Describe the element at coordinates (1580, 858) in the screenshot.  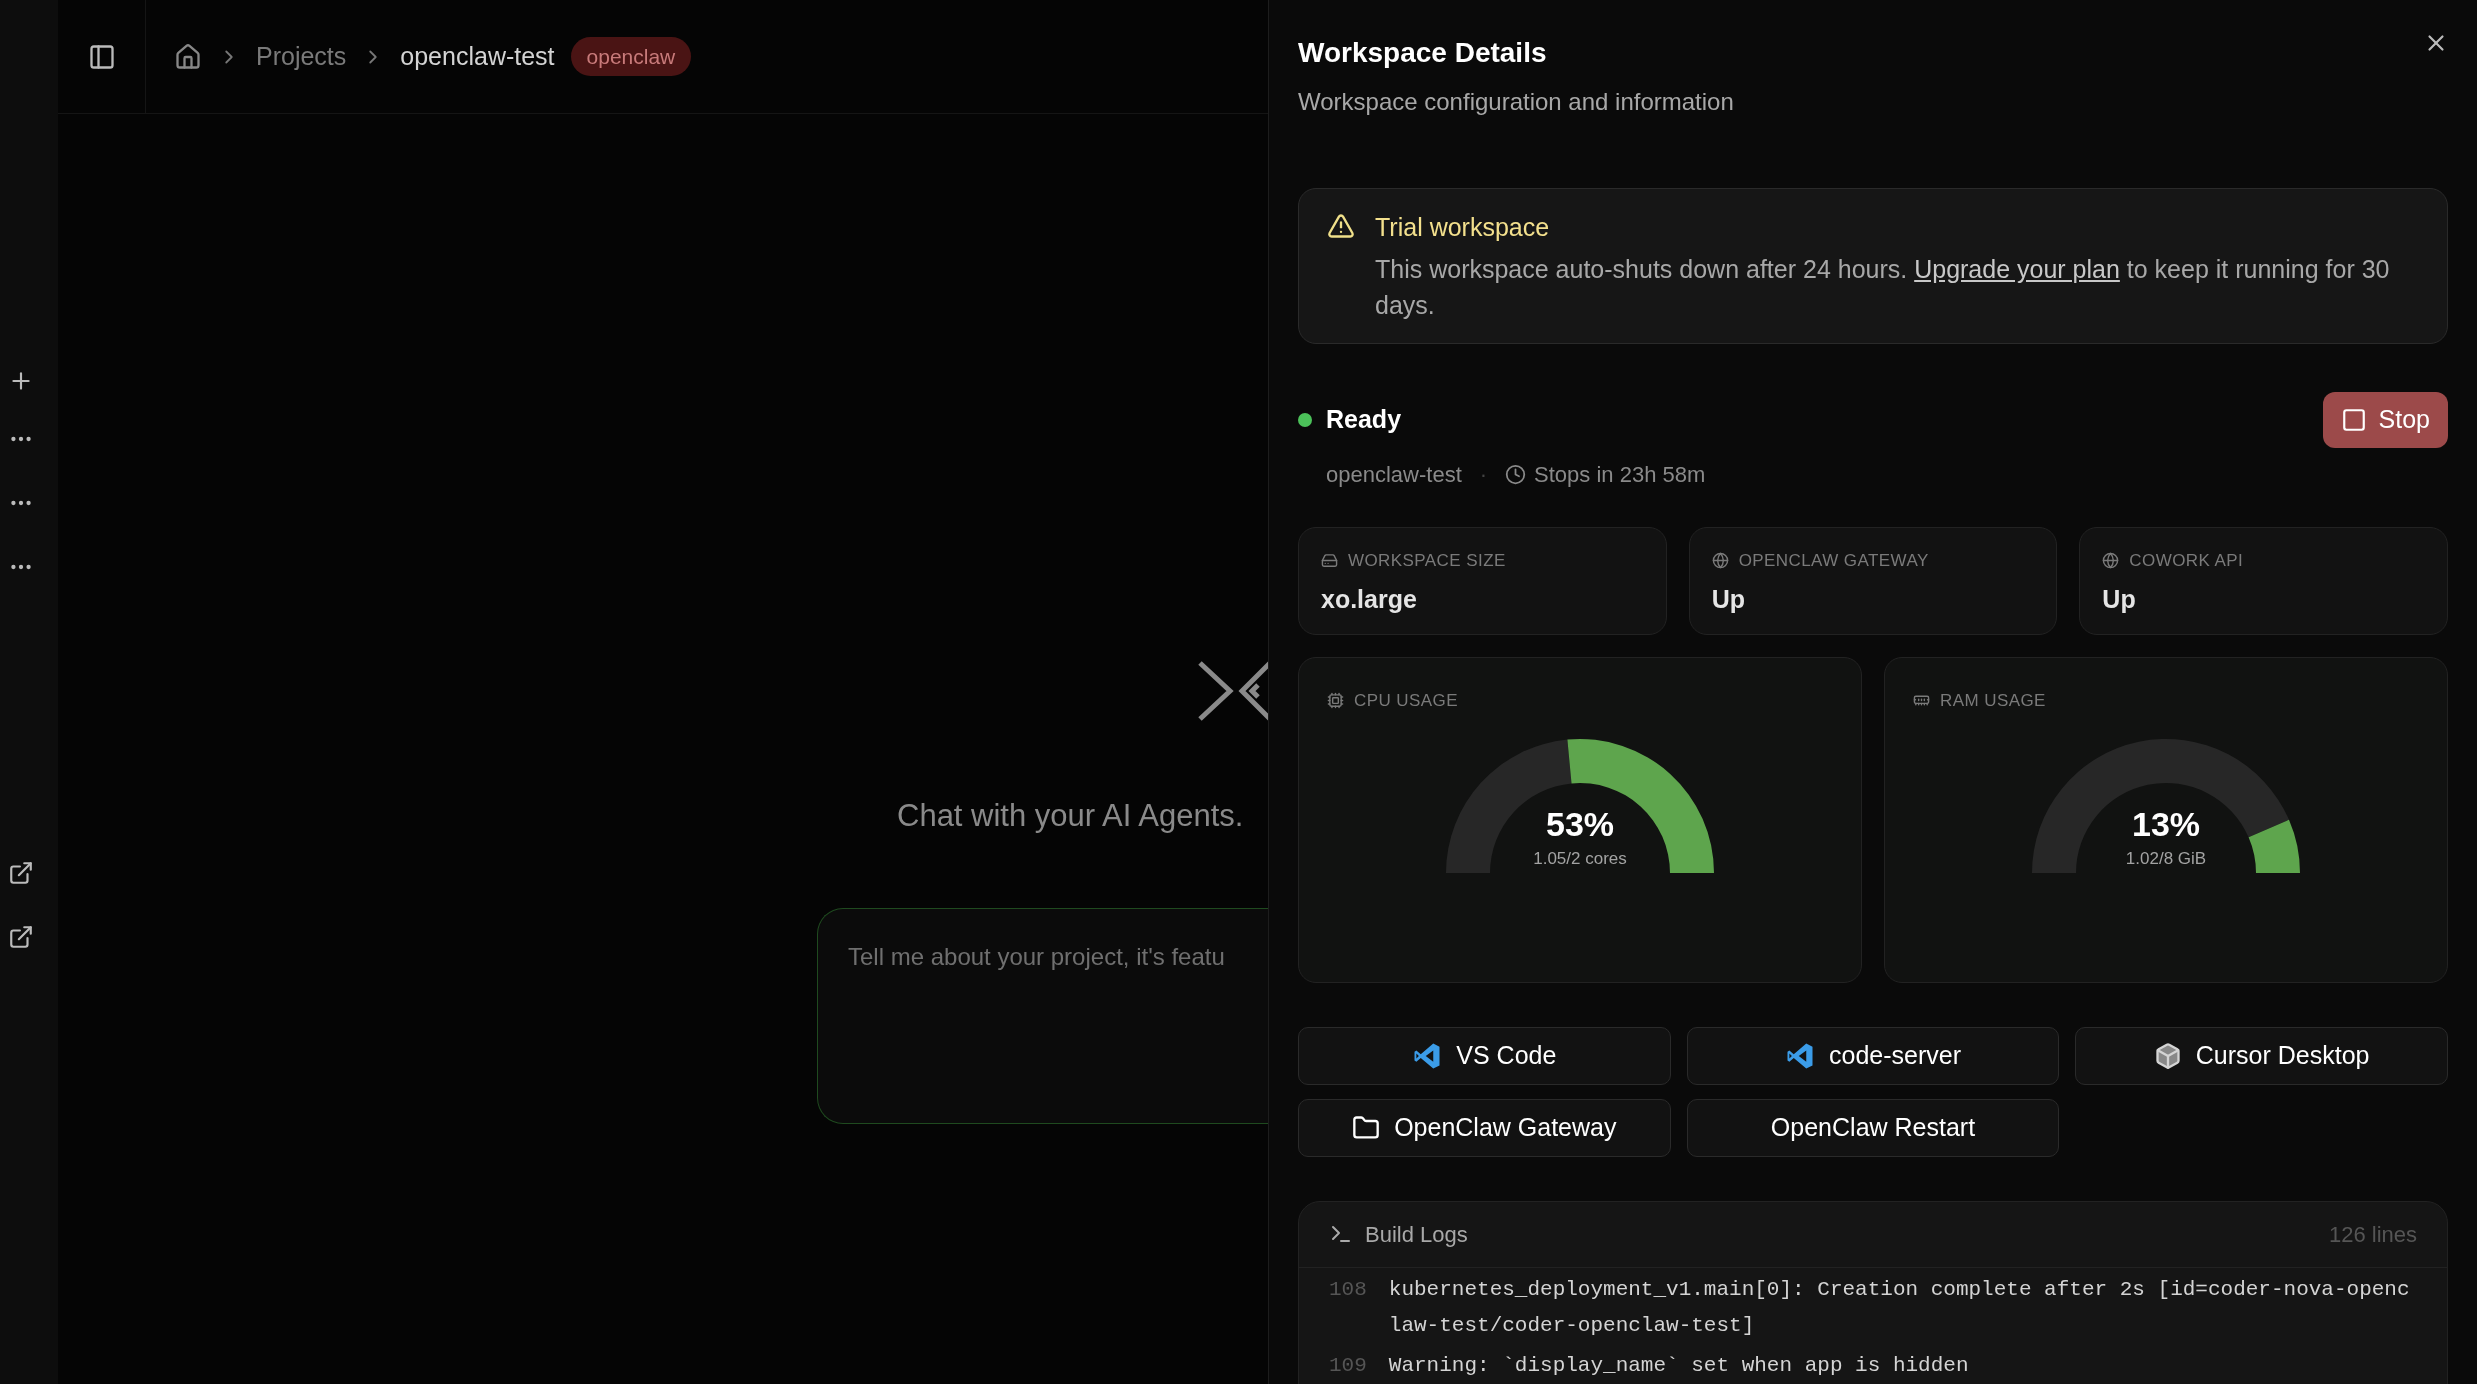
I see `usage-detail: 1.05/2 cores` at that location.